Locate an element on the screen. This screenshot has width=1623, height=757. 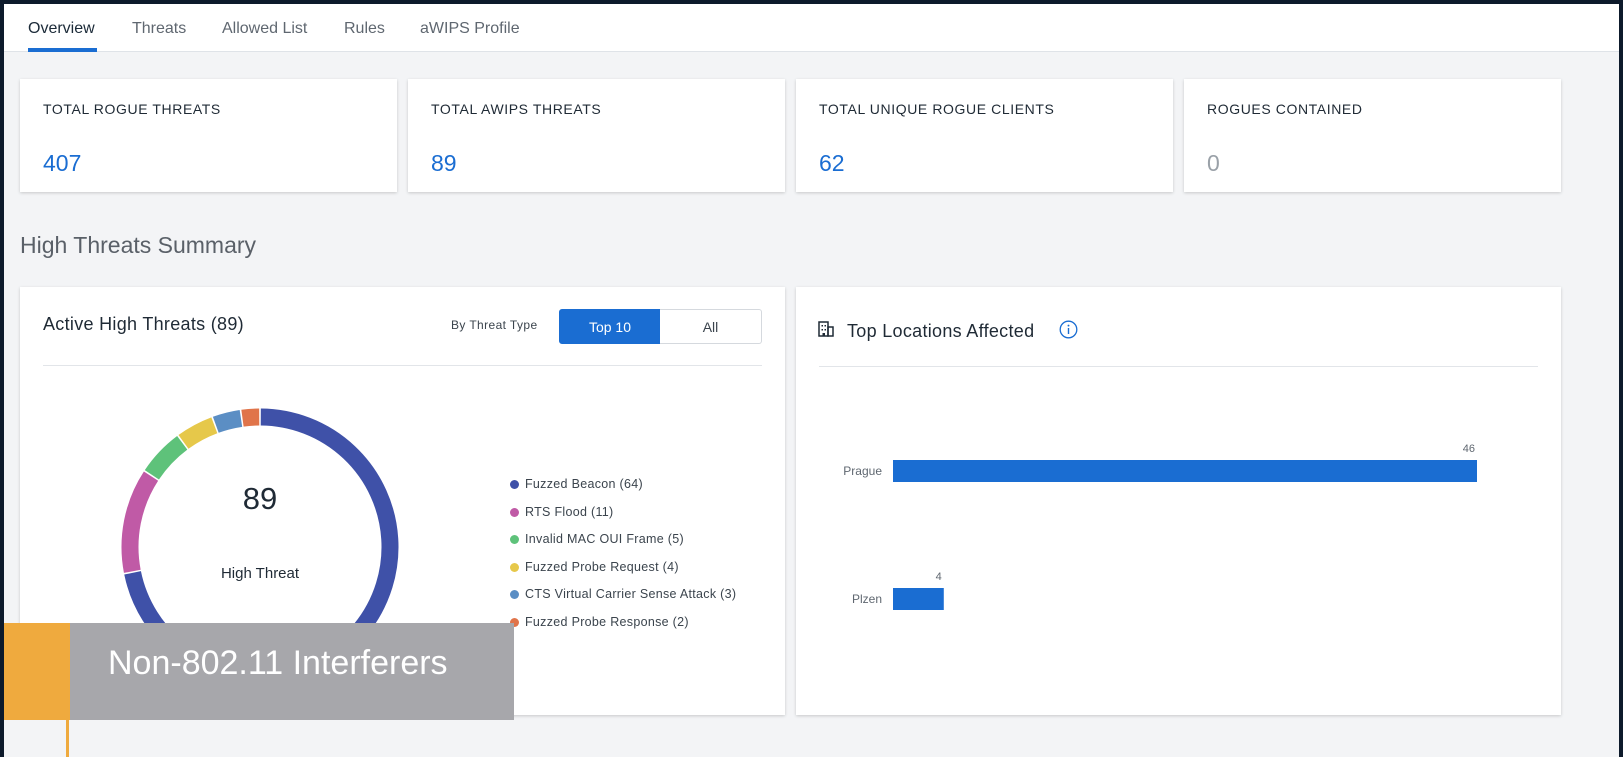
legend-item-cts-virtual-carrier: CTS Virtual Carrier Sense Attack (3) is located at coordinates (623, 594).